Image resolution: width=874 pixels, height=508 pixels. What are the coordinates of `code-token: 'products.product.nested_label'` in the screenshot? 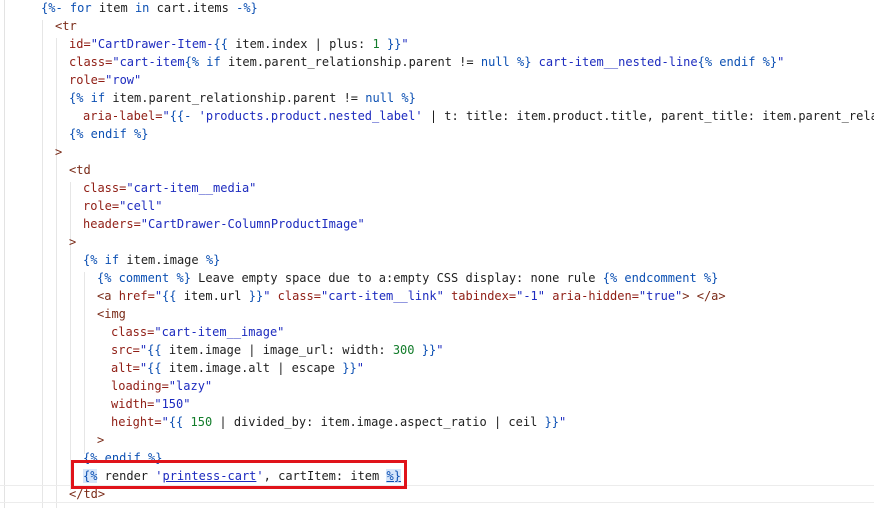 It's located at (307, 116).